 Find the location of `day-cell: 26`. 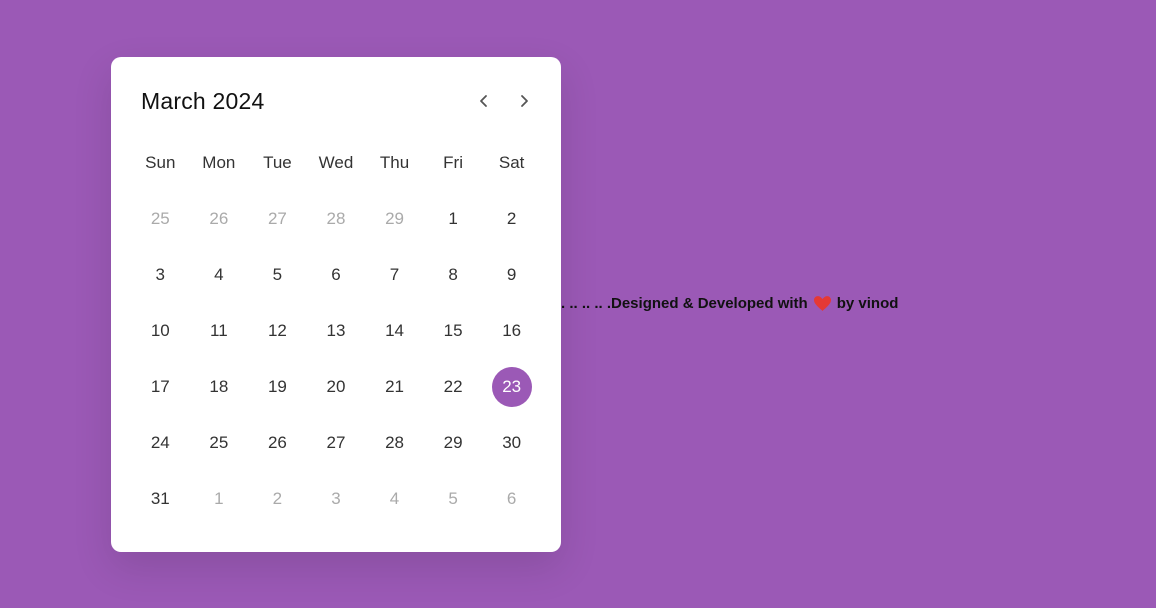

day-cell: 26 is located at coordinates (277, 443).